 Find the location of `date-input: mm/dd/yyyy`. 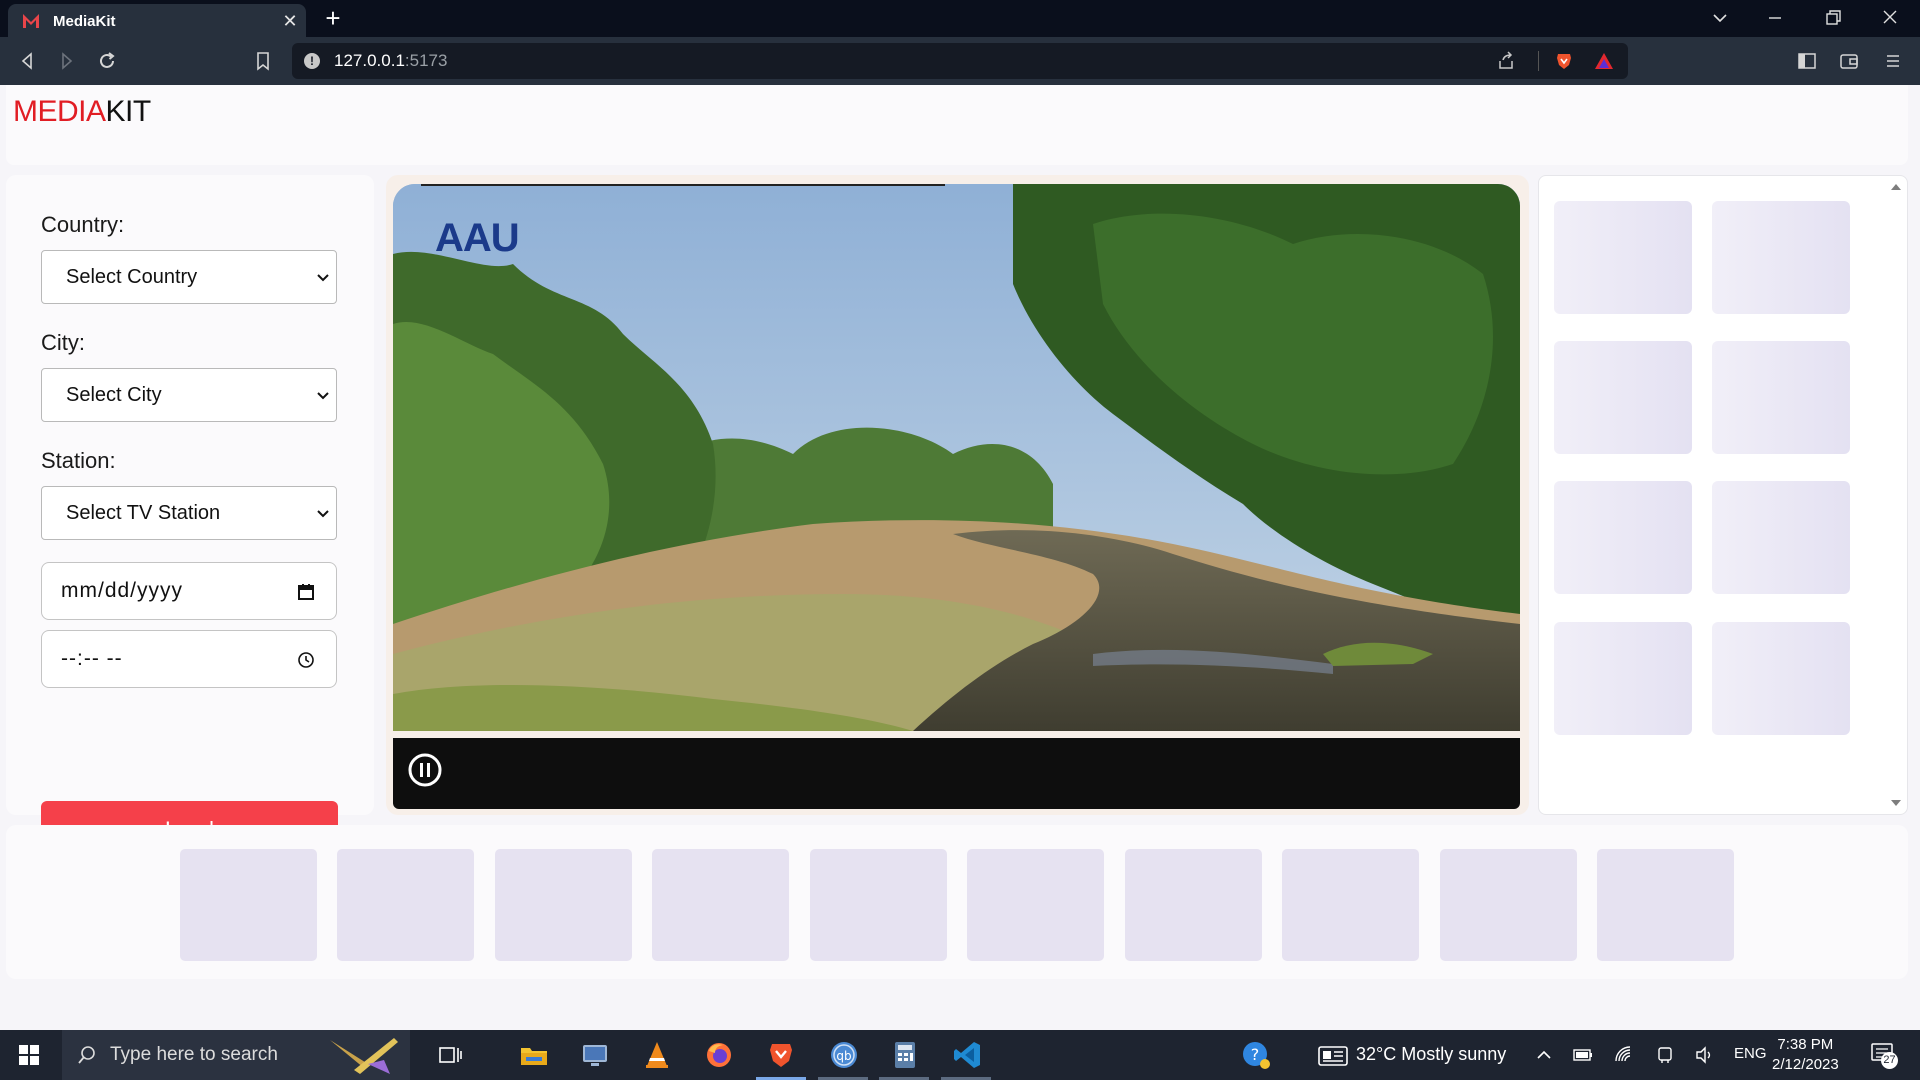

date-input: mm/dd/yyyy is located at coordinates (189, 591).